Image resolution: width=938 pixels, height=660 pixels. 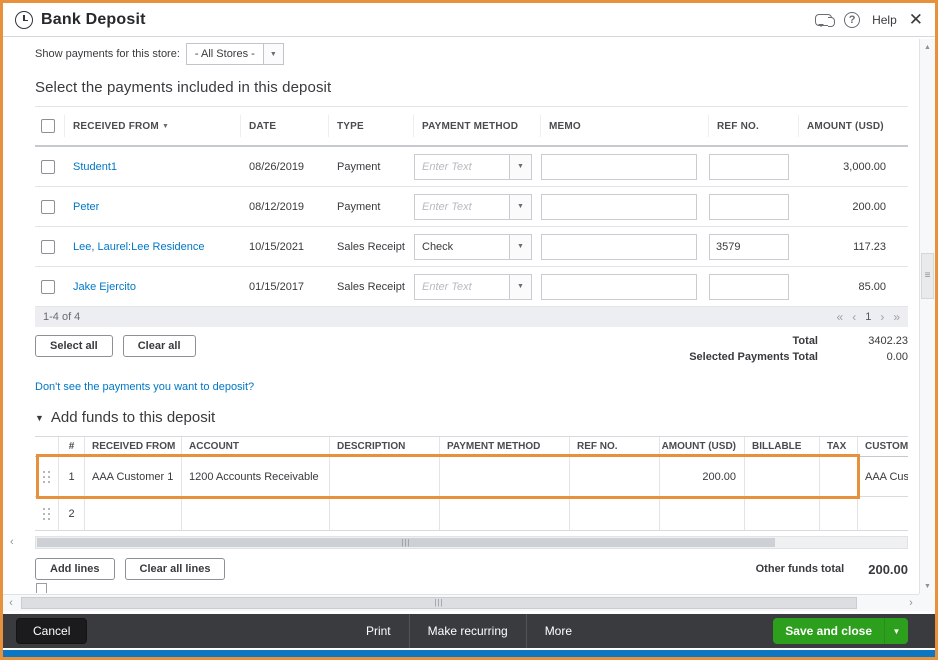 I want to click on close-icon: ✕, so click(x=916, y=19).